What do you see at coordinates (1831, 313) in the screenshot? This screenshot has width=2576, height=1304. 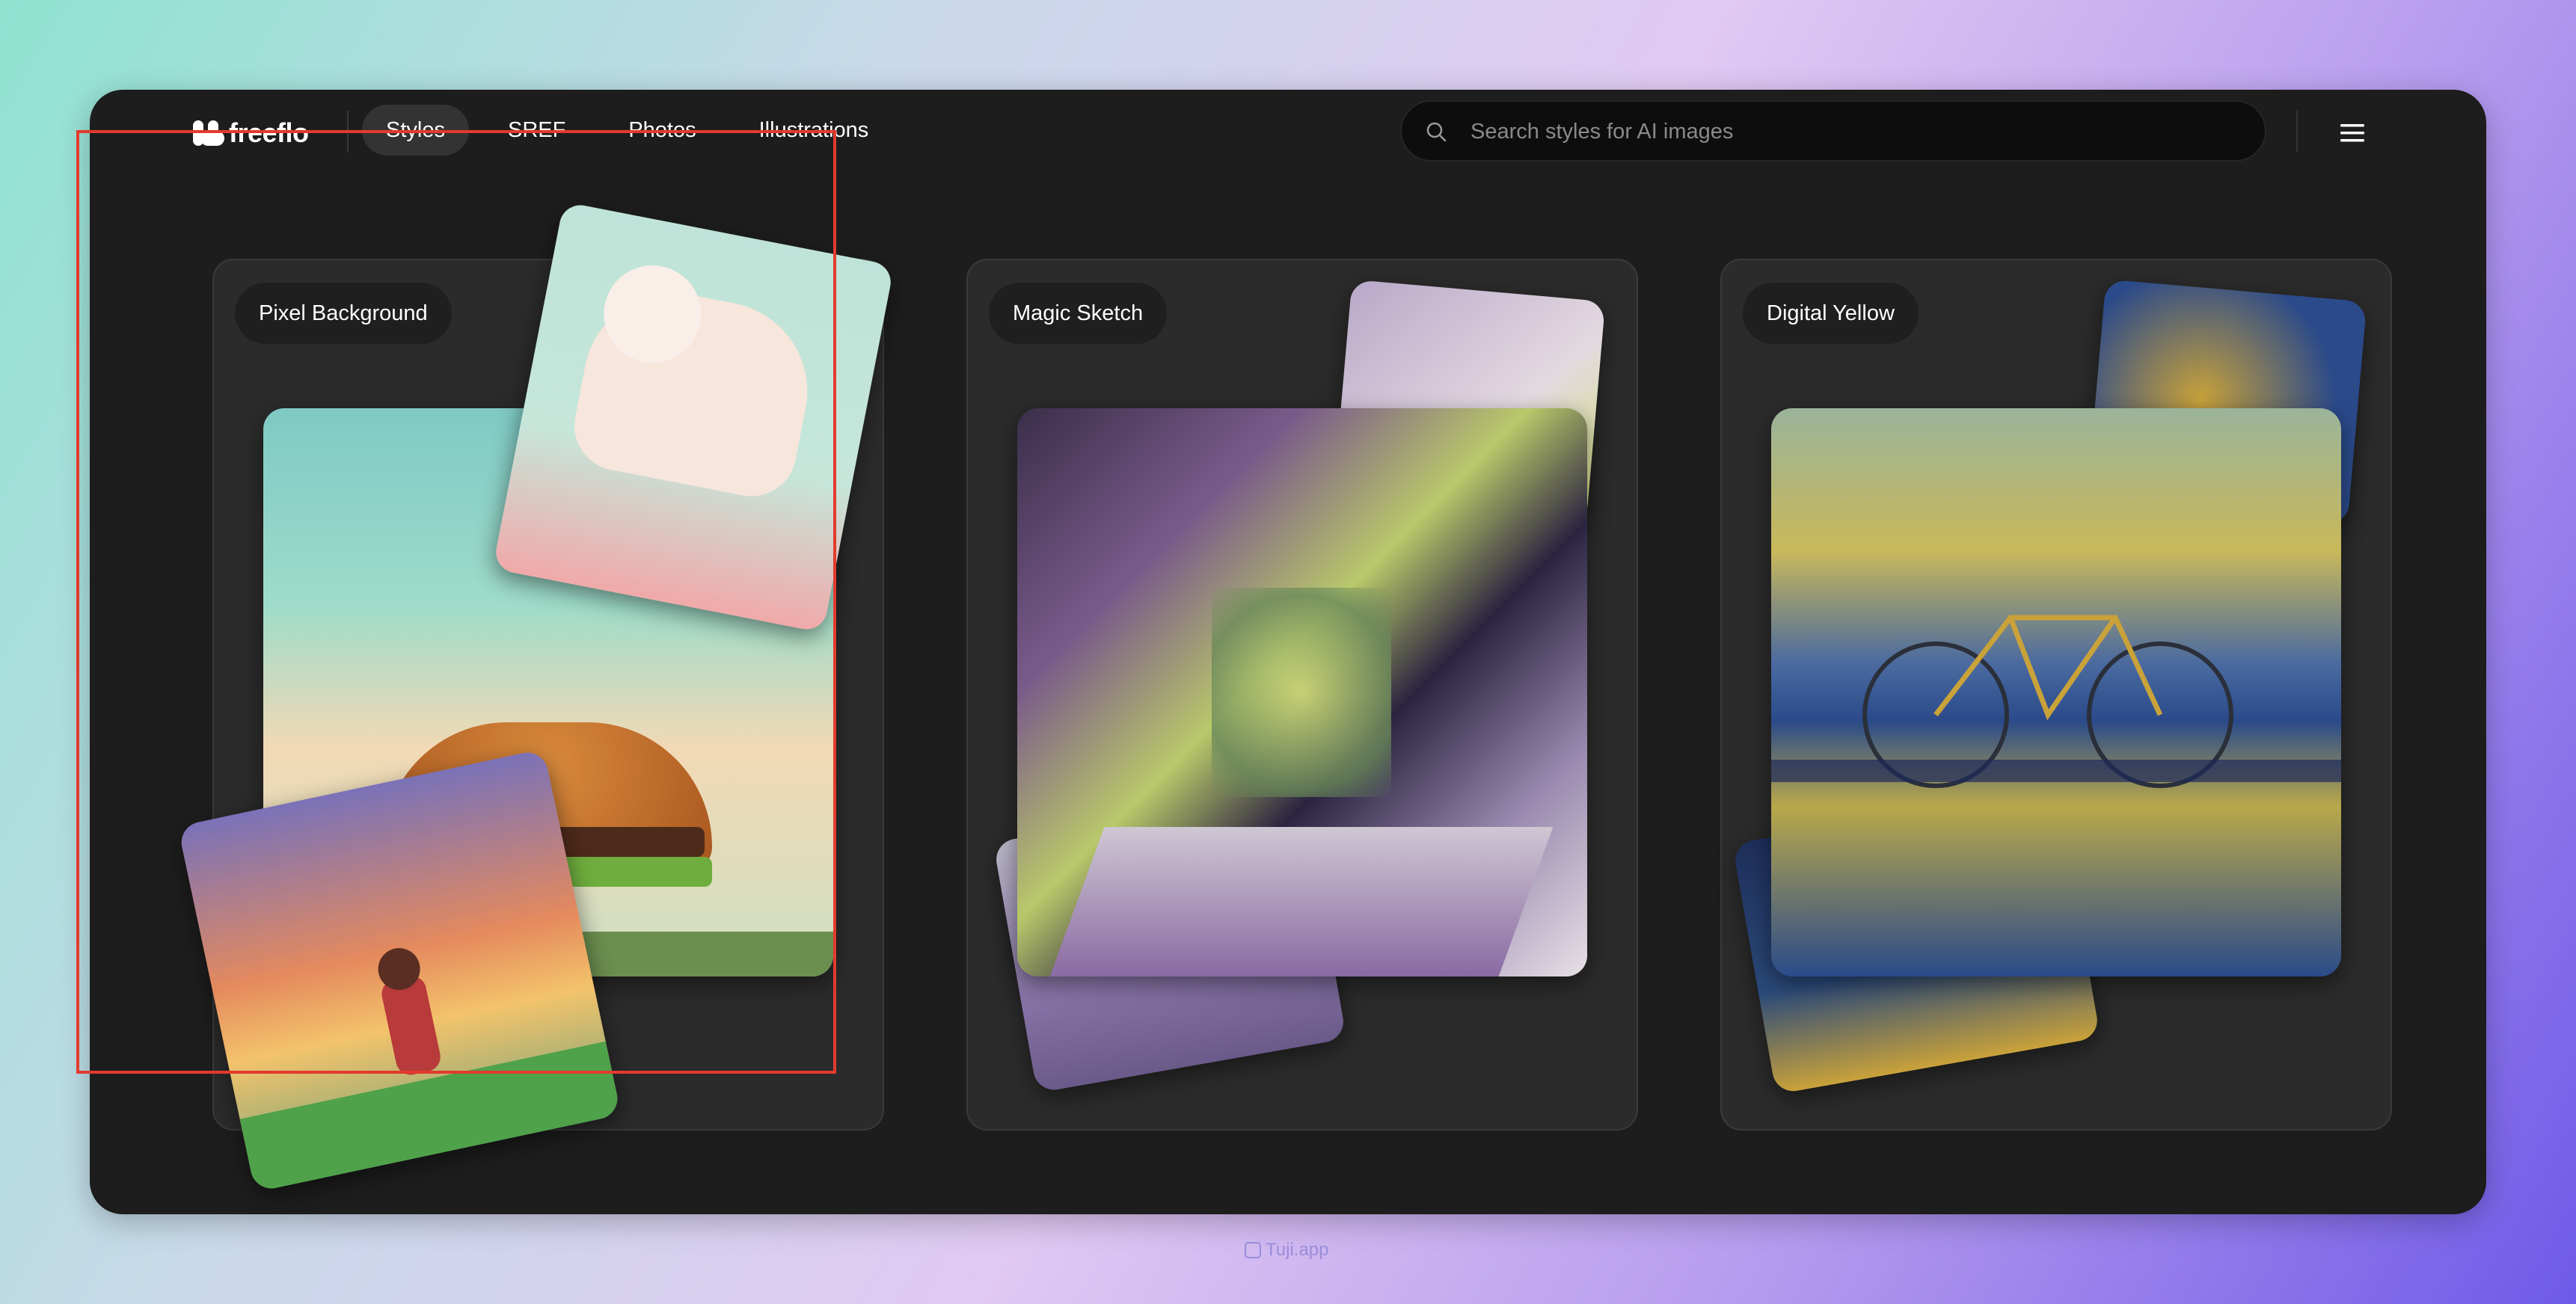 I see `card-label: Digital Yellow` at bounding box center [1831, 313].